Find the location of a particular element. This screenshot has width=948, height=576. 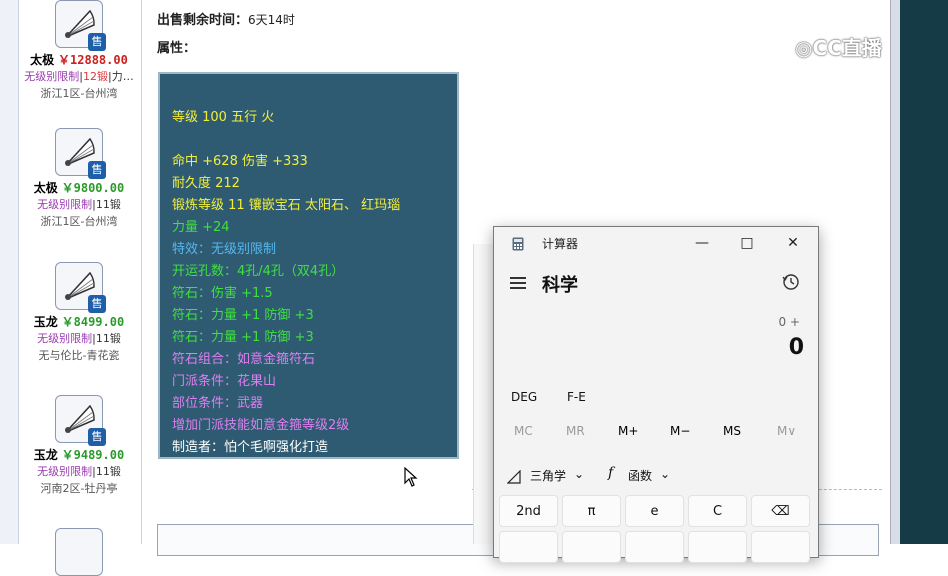

second-key-label: 2nd is located at coordinates (528, 511).